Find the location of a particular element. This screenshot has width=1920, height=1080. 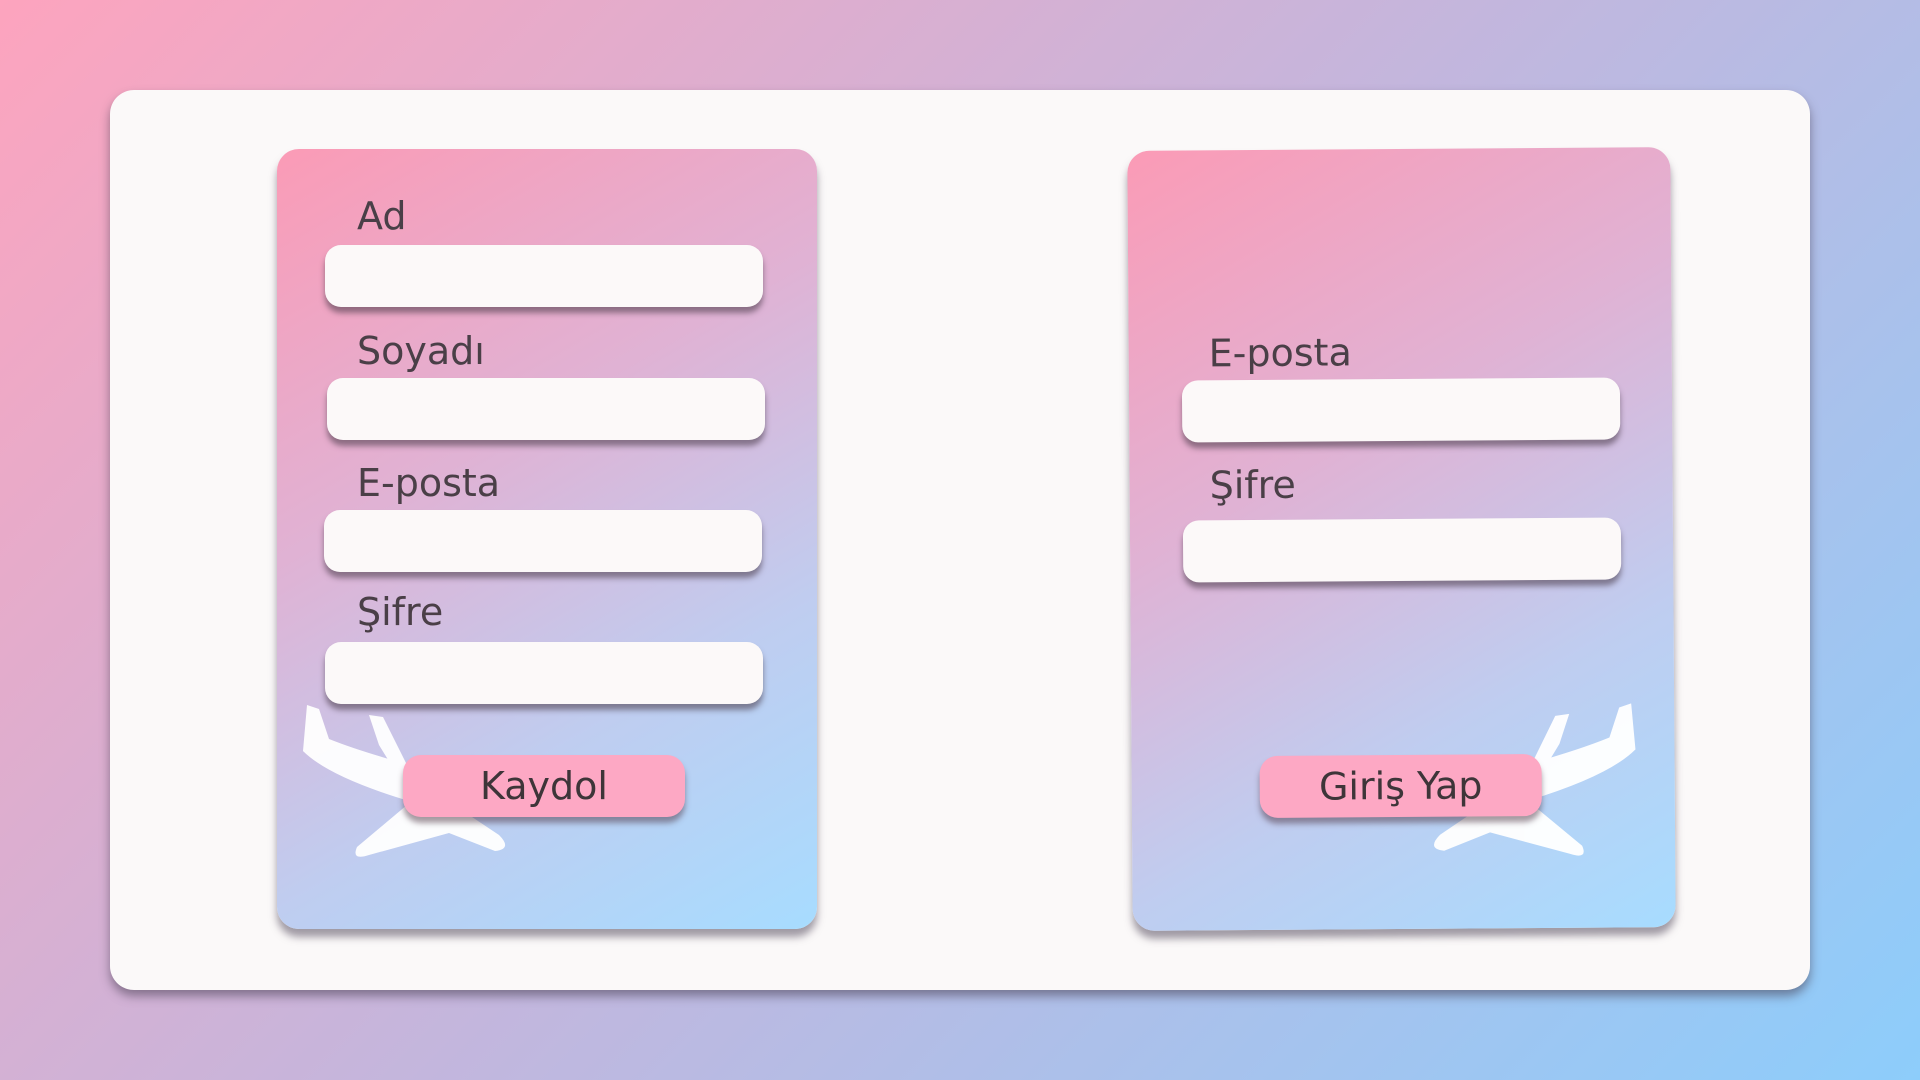

register-password-label: Şifre is located at coordinates (400, 612).